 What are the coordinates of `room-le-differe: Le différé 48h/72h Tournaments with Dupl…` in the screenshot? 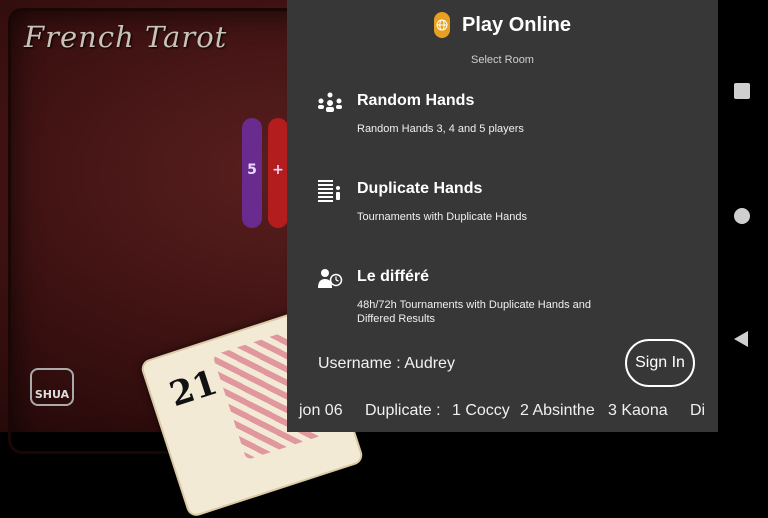 It's located at (507, 298).